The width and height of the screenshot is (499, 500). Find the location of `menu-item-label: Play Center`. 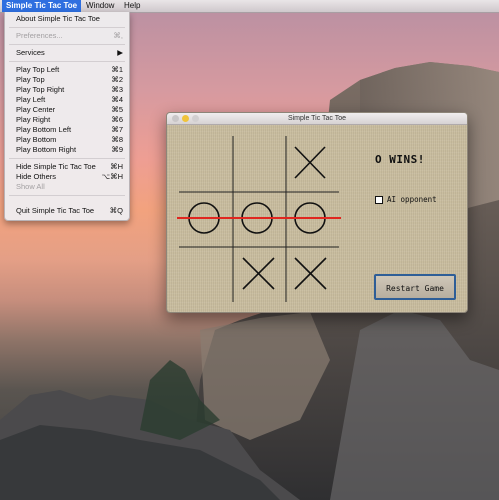

menu-item-label: Play Center is located at coordinates (36, 109).